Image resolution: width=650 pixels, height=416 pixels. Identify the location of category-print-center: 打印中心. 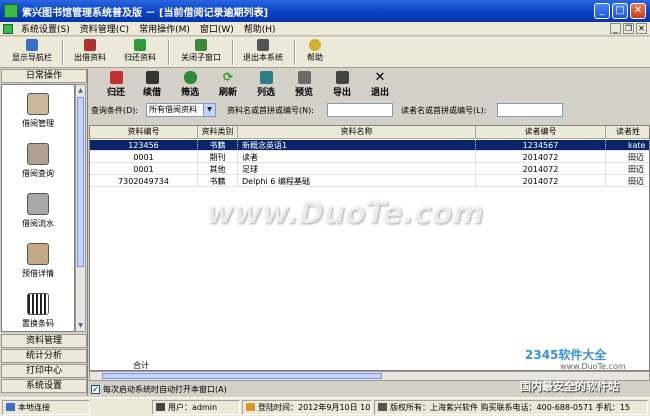
(44, 371).